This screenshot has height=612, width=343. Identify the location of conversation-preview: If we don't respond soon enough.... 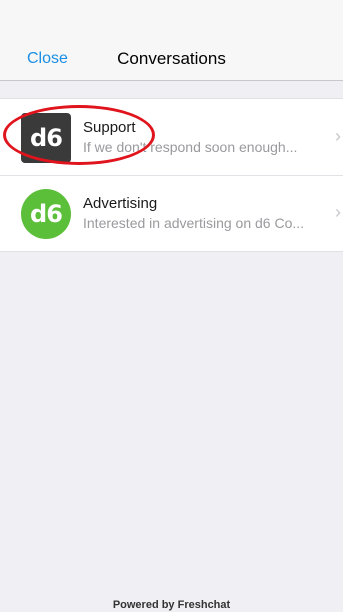
(190, 147).